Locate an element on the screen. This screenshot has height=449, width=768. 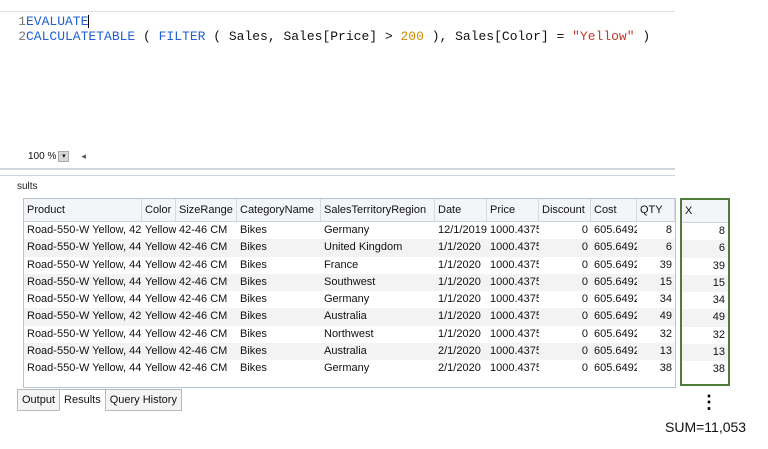
ellipsis-vertical-icon: ⋮ is located at coordinates (709, 402).